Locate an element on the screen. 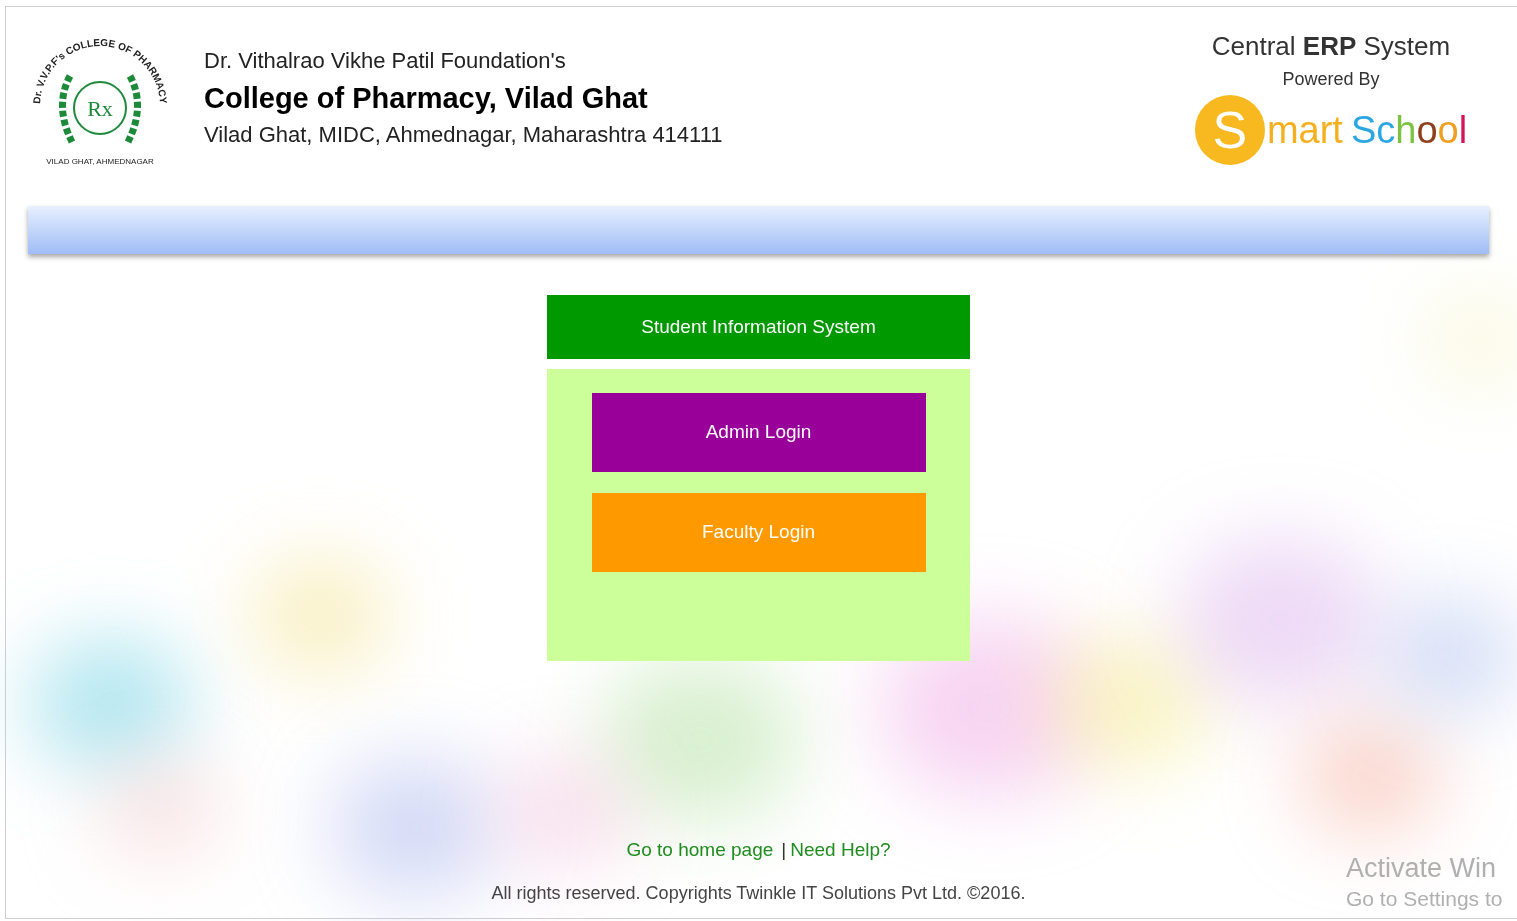 This screenshot has width=1517, height=921. emblem-ring-icon is located at coordinates (100, 108).